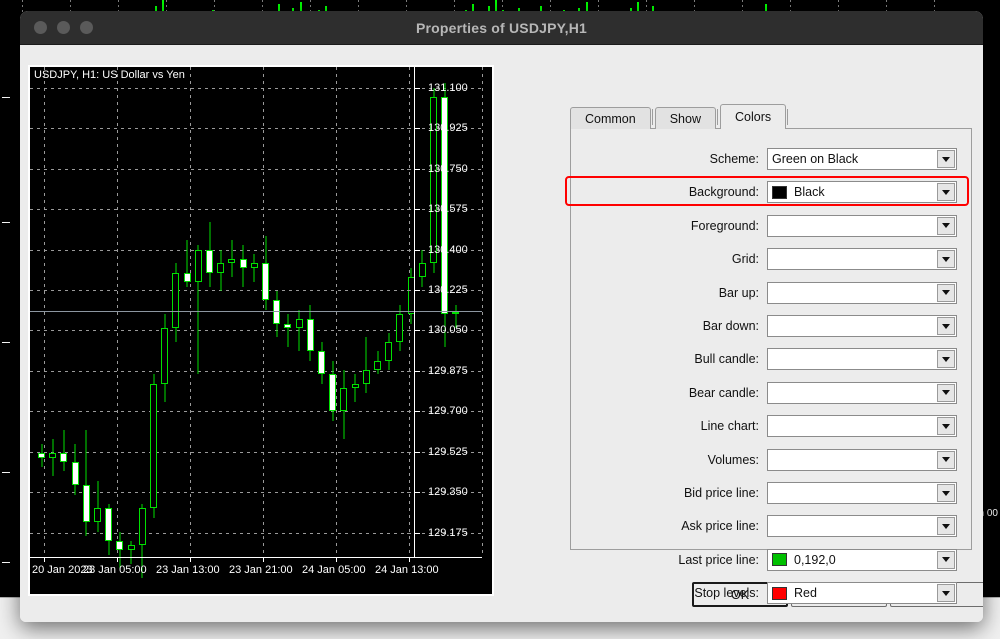 This screenshot has width=1000, height=639. I want to click on field-row-volumes: Volumes:, so click(764, 460).